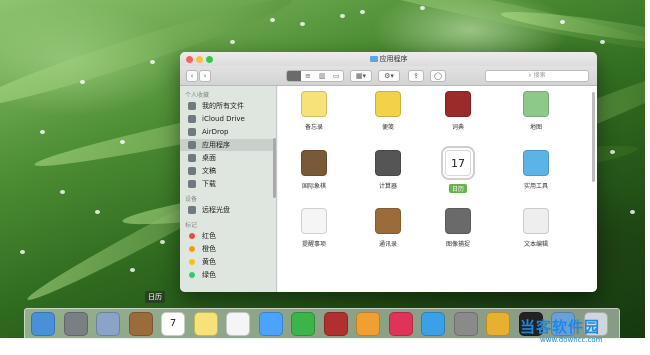 This screenshot has width=650, height=355. I want to click on column-view-icon: ▥, so click(322, 76).